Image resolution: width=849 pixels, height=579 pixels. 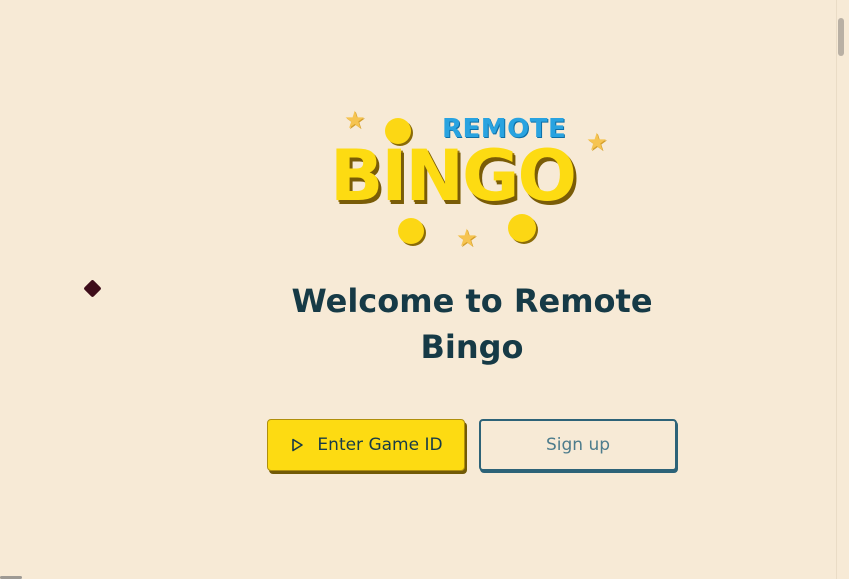 What do you see at coordinates (298, 445) in the screenshot?
I see `play-icon` at bounding box center [298, 445].